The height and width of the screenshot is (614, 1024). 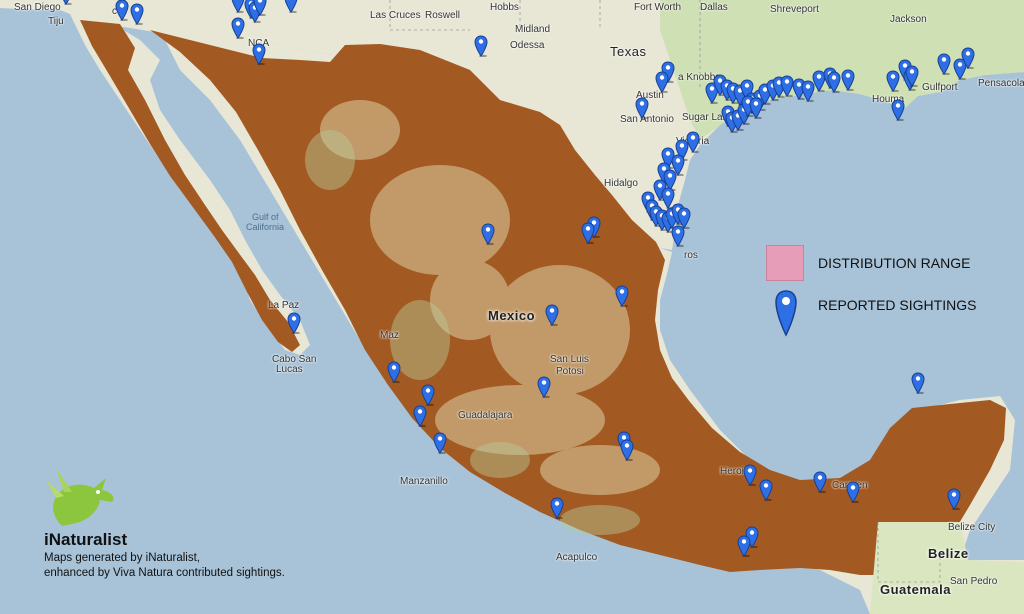 I want to click on place-ros: ros, so click(x=691, y=255).